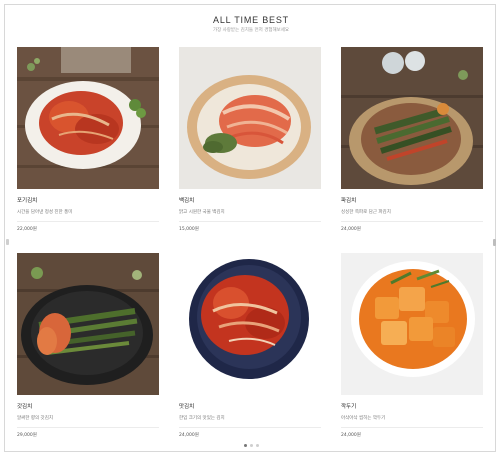  What do you see at coordinates (363, 418) in the screenshot?
I see `product-description: 아삭아삭 씹히는 깍두기` at bounding box center [363, 418].